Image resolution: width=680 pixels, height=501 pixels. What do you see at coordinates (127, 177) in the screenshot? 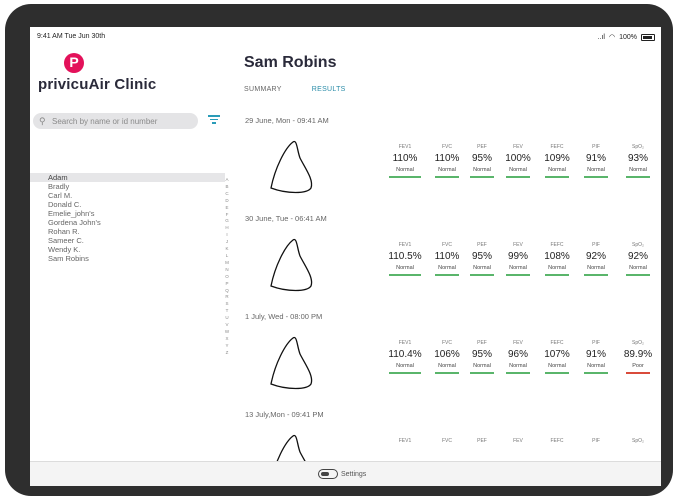
I see `patient-list-item: Adam` at bounding box center [127, 177].